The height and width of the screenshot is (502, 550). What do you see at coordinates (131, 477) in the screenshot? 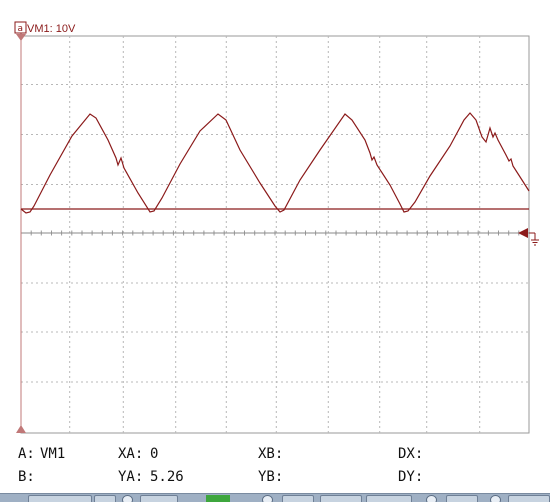
I see `readout-ya-key: YA:` at bounding box center [131, 477].